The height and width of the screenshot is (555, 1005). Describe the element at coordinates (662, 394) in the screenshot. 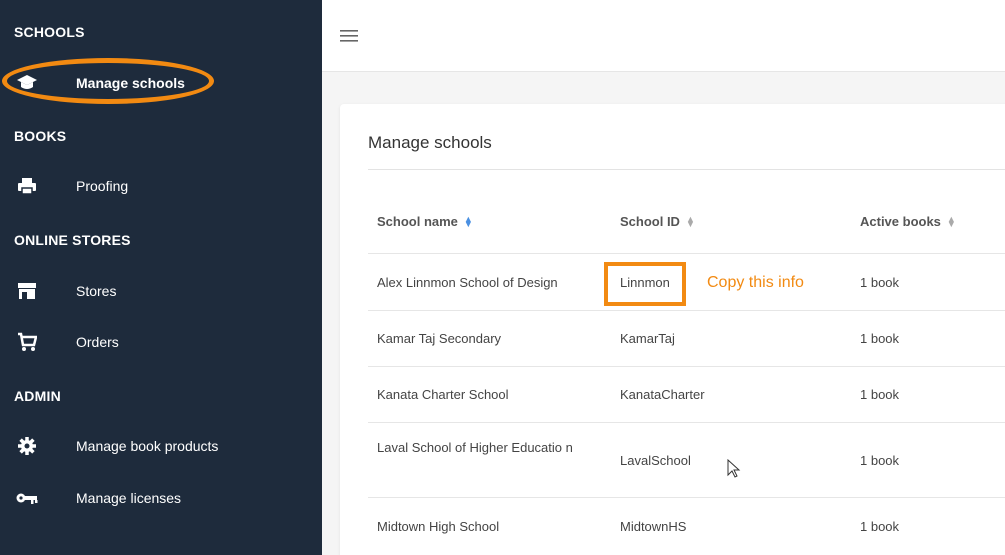

I see `cell-school-id: KanataCharter` at that location.